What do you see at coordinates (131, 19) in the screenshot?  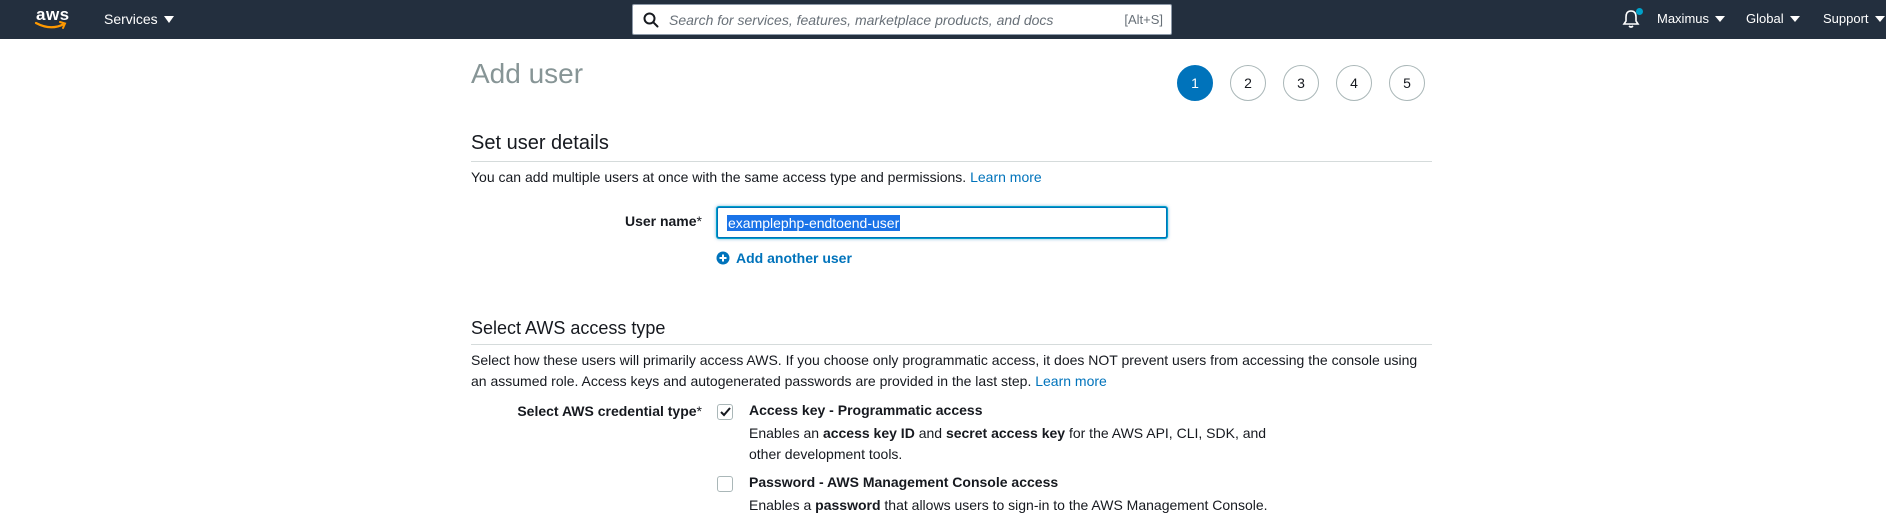 I see `services-label: Services` at bounding box center [131, 19].